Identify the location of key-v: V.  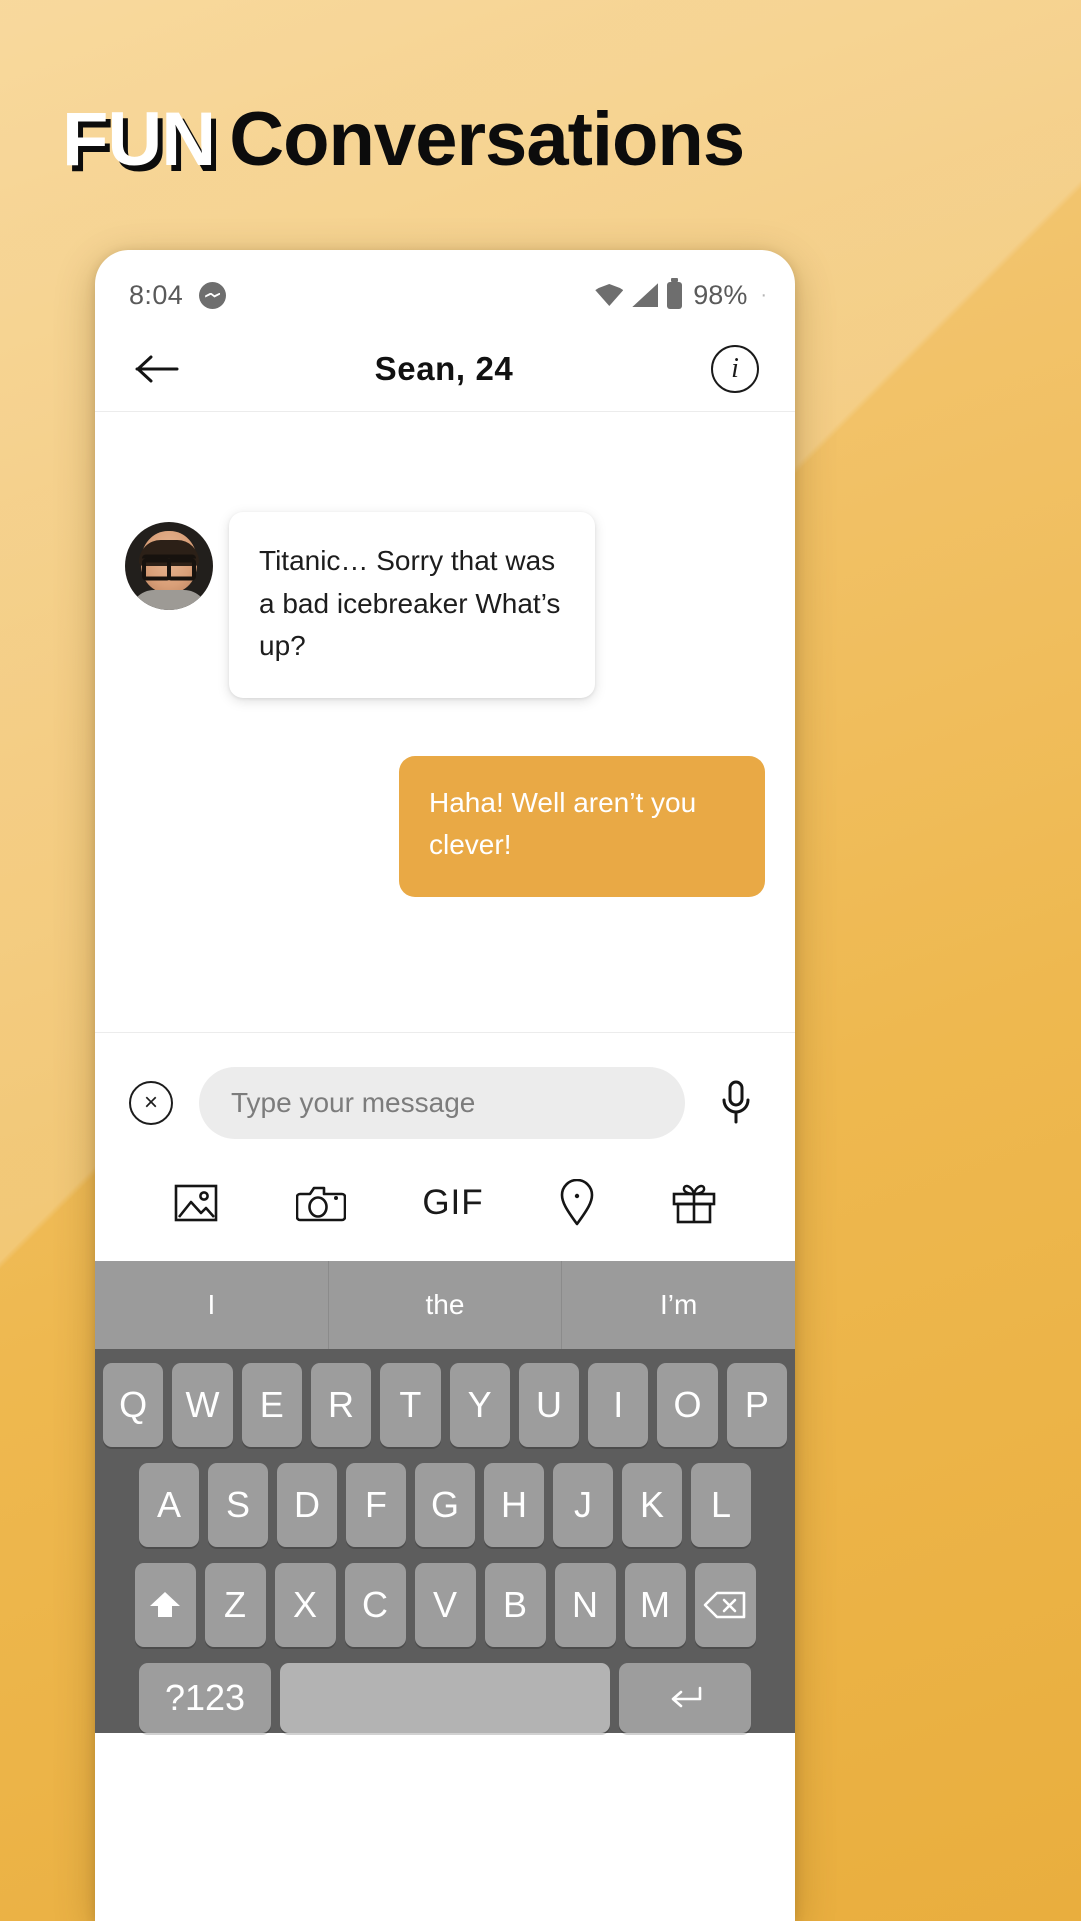
(445, 1605).